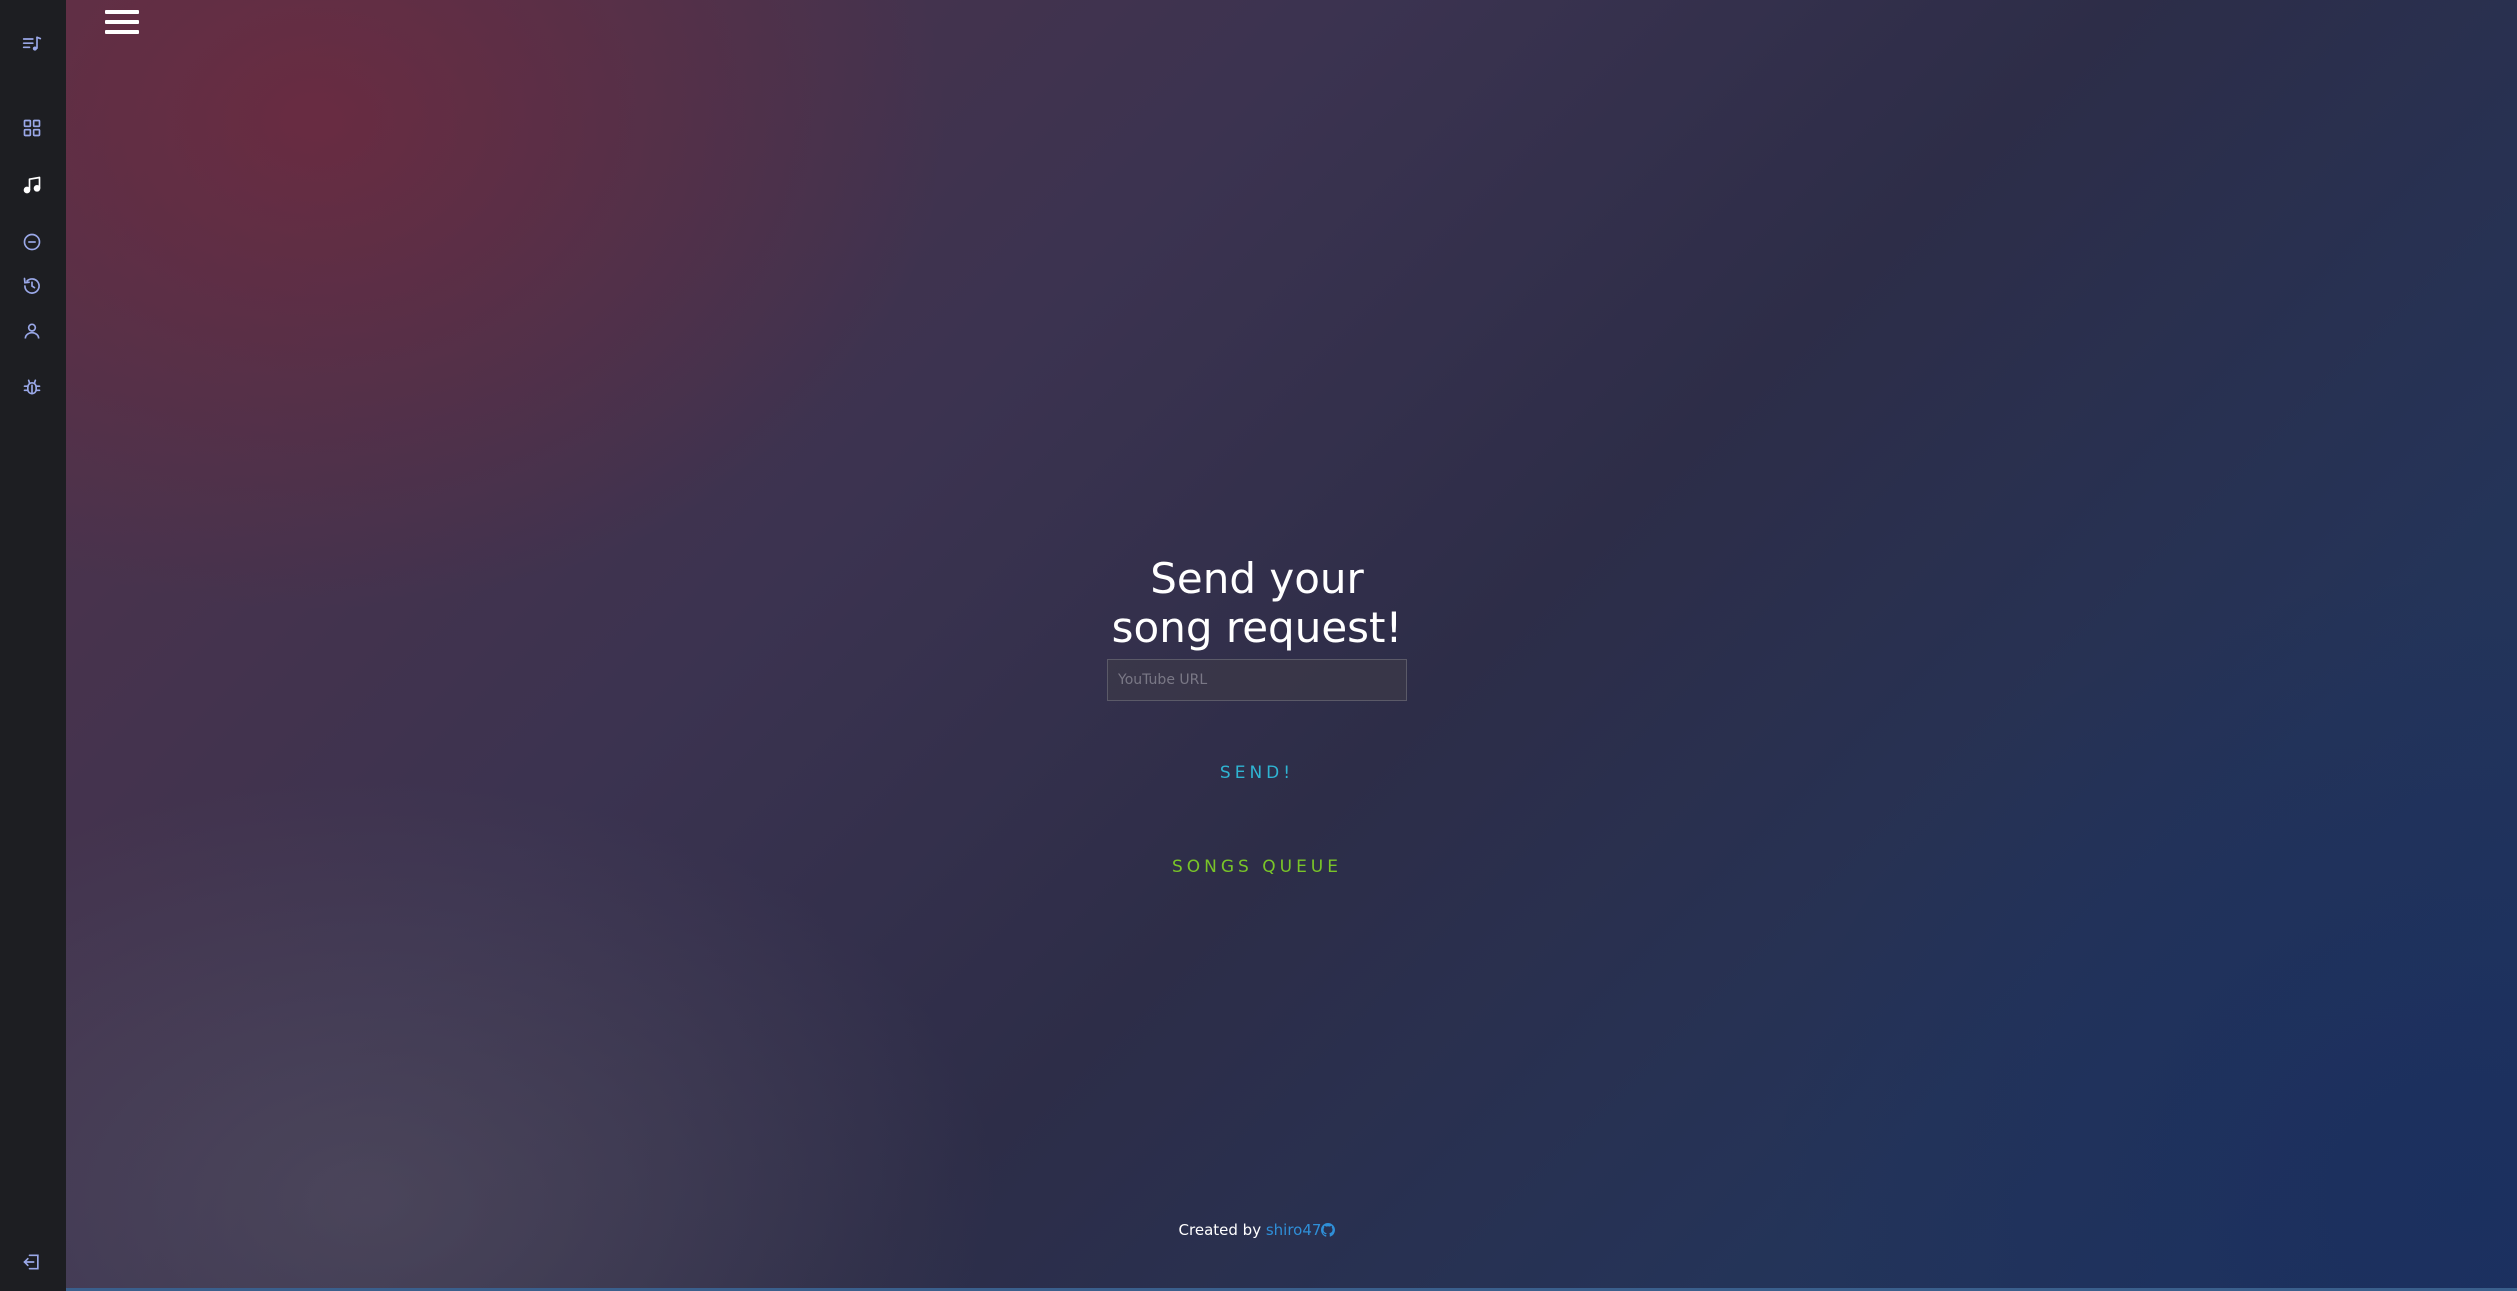  I want to click on sidebar, so click(33, 645).